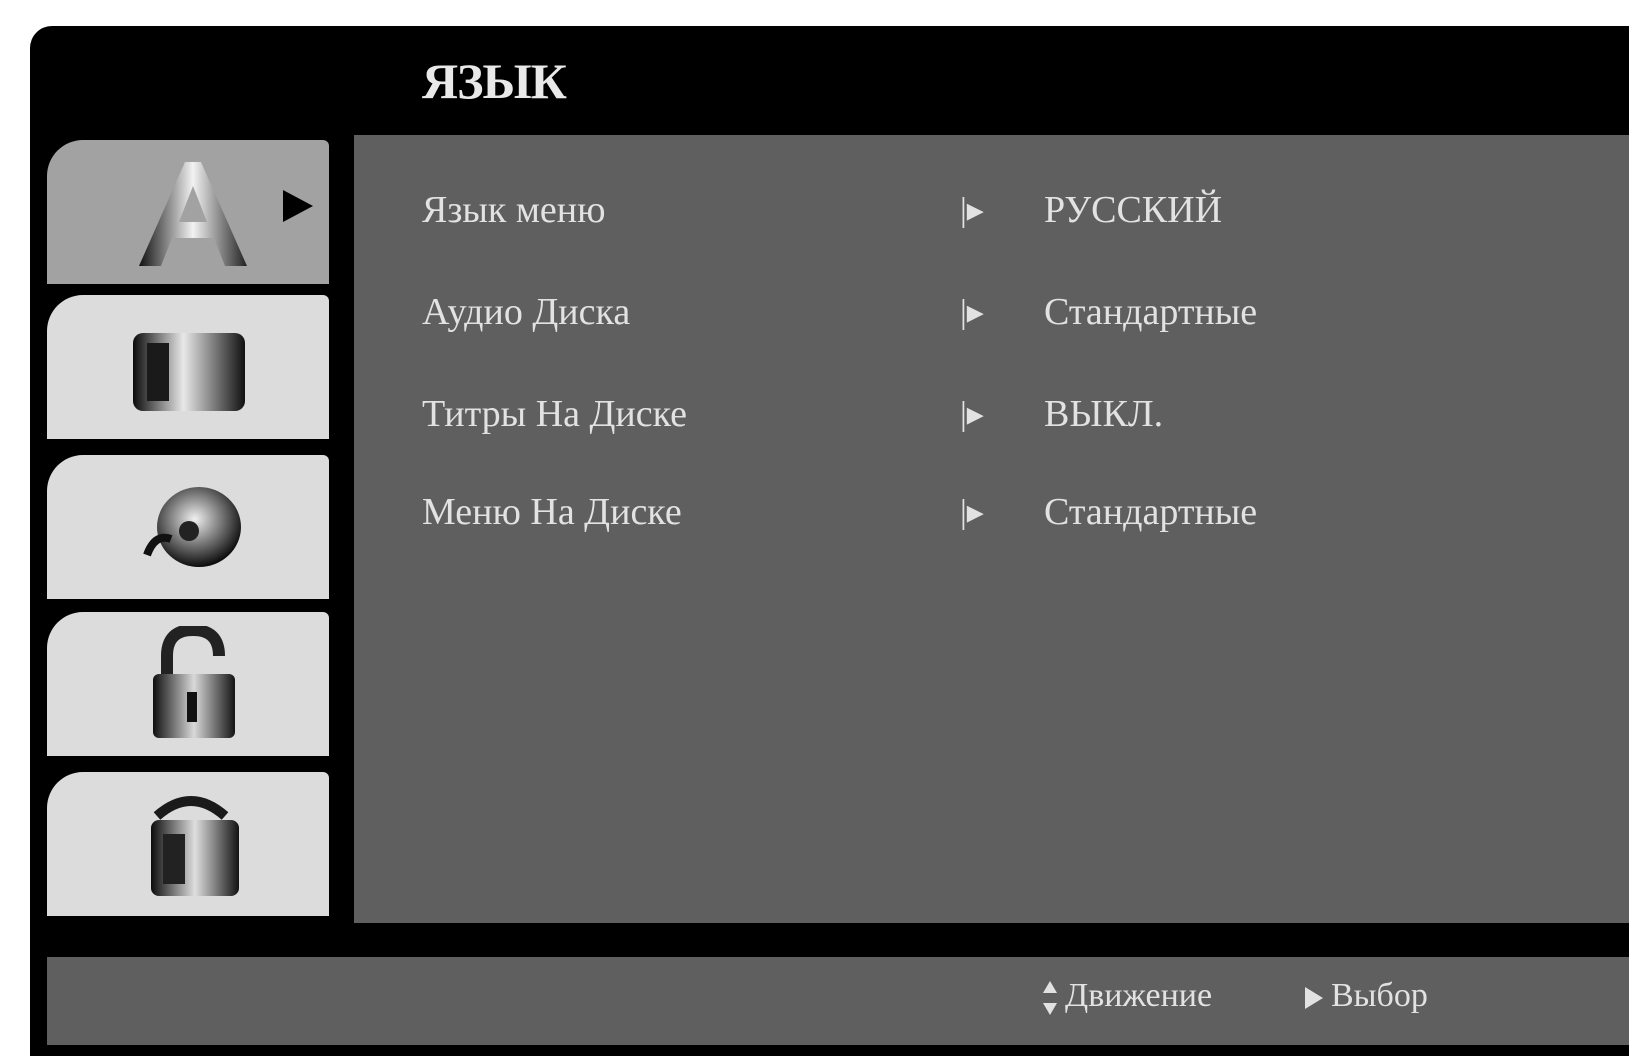  Describe the element at coordinates (195, 846) in the screenshot. I see `others-icon` at that location.